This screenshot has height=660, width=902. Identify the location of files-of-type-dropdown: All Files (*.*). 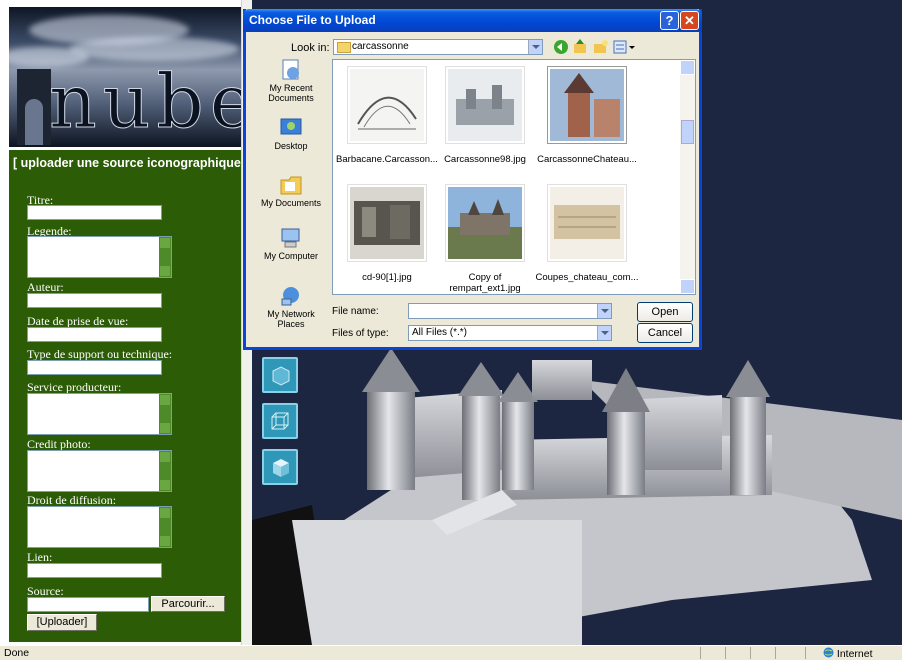
(510, 333).